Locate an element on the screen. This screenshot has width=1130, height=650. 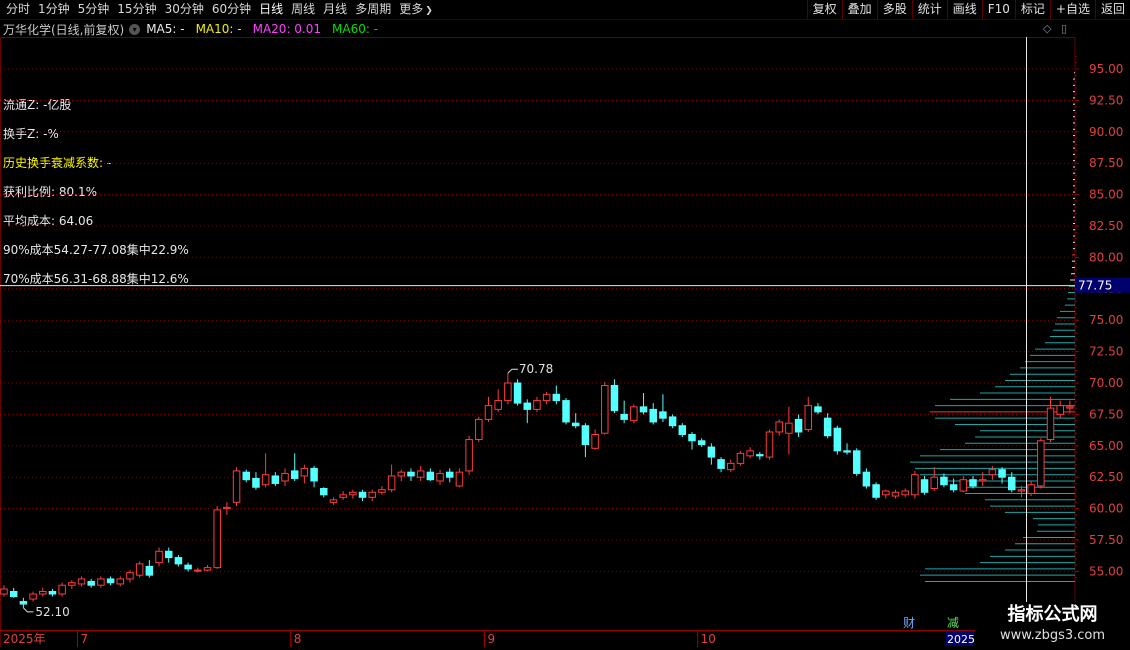
period-tab: 多周期 is located at coordinates (373, 9).